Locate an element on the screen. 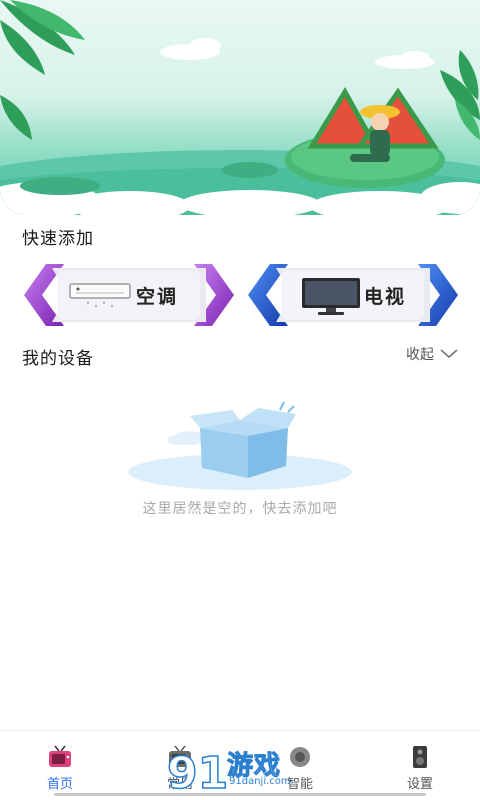 The width and height of the screenshot is (480, 800). quick-add-tv-label: 电视 is located at coordinates (385, 297).